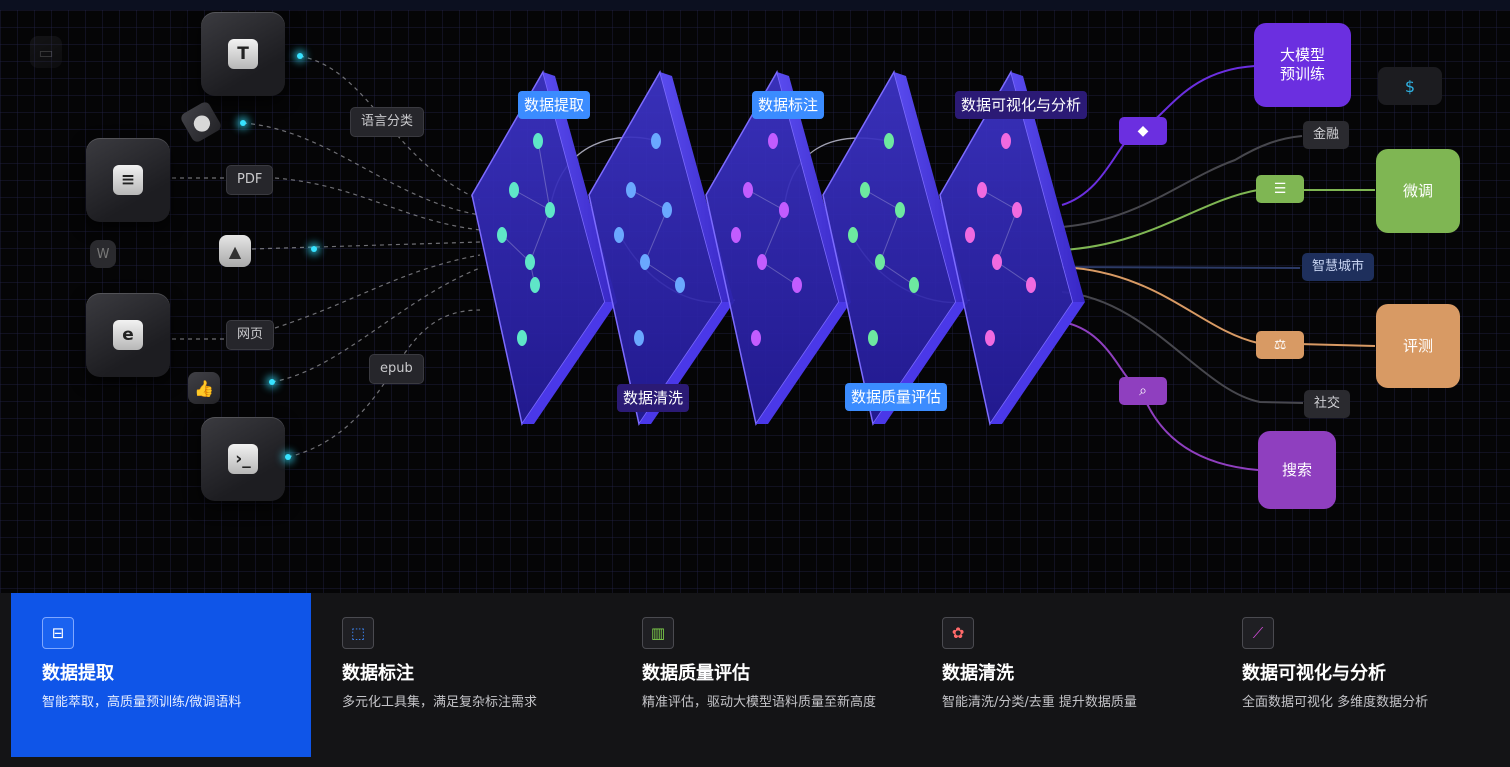 Image resolution: width=1510 pixels, height=767 pixels. What do you see at coordinates (58, 633) in the screenshot?
I see `extract-icon: ⊟` at bounding box center [58, 633].